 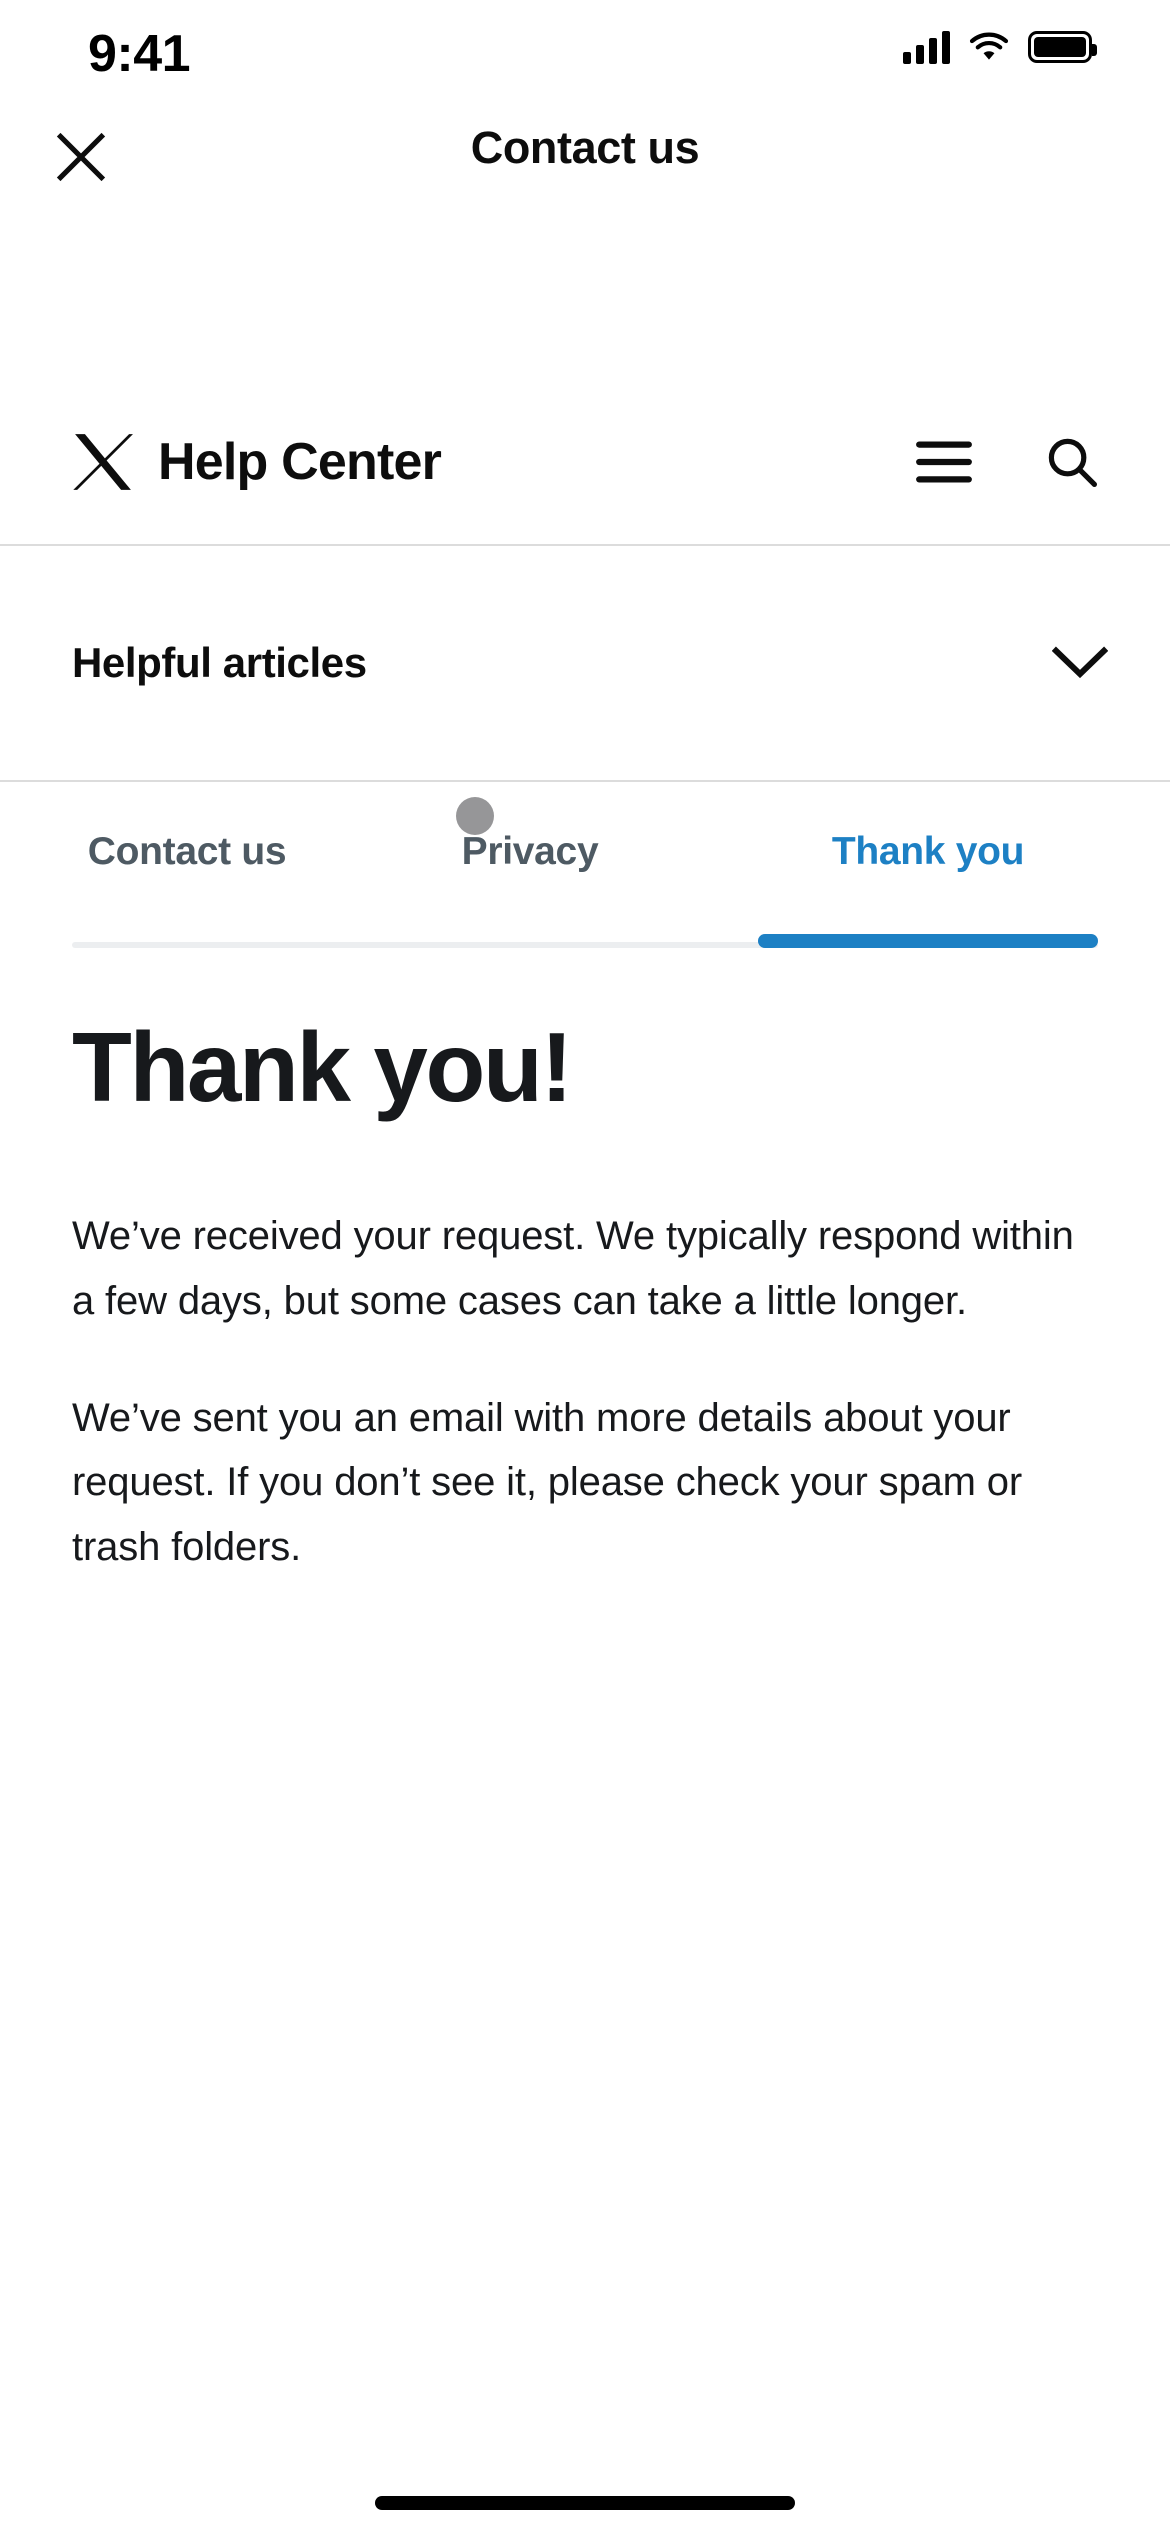 I want to click on status-bar-indicators, so click(x=1000, y=47).